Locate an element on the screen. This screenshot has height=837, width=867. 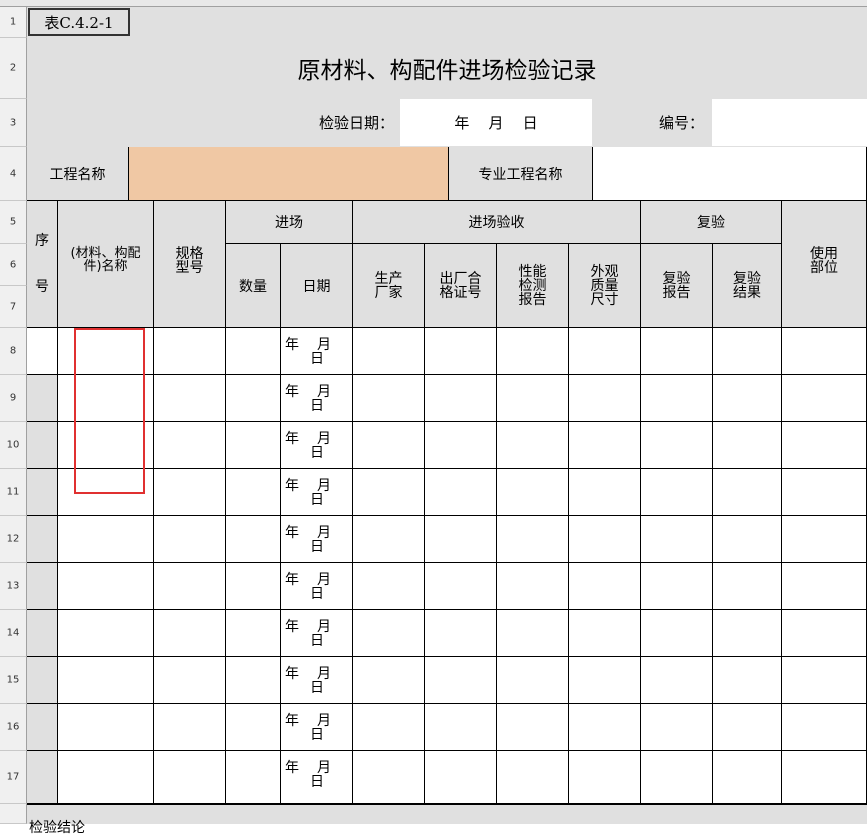
row-header-11: 11 is located at coordinates (13, 492).